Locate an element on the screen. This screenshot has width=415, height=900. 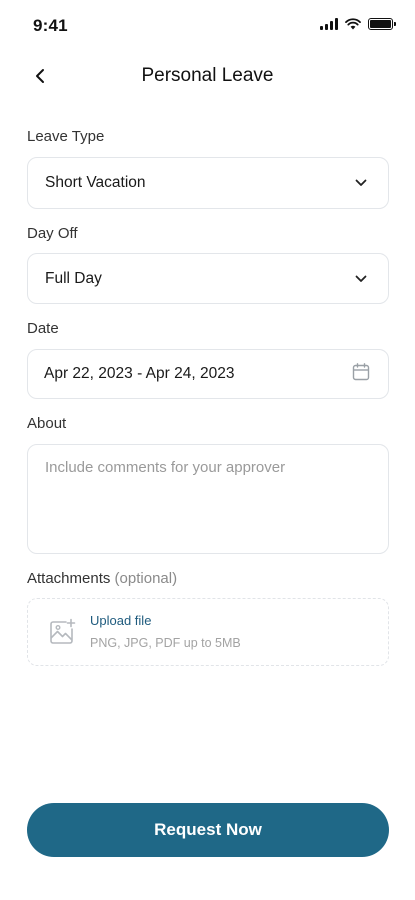
battery-icon is located at coordinates (382, 24).